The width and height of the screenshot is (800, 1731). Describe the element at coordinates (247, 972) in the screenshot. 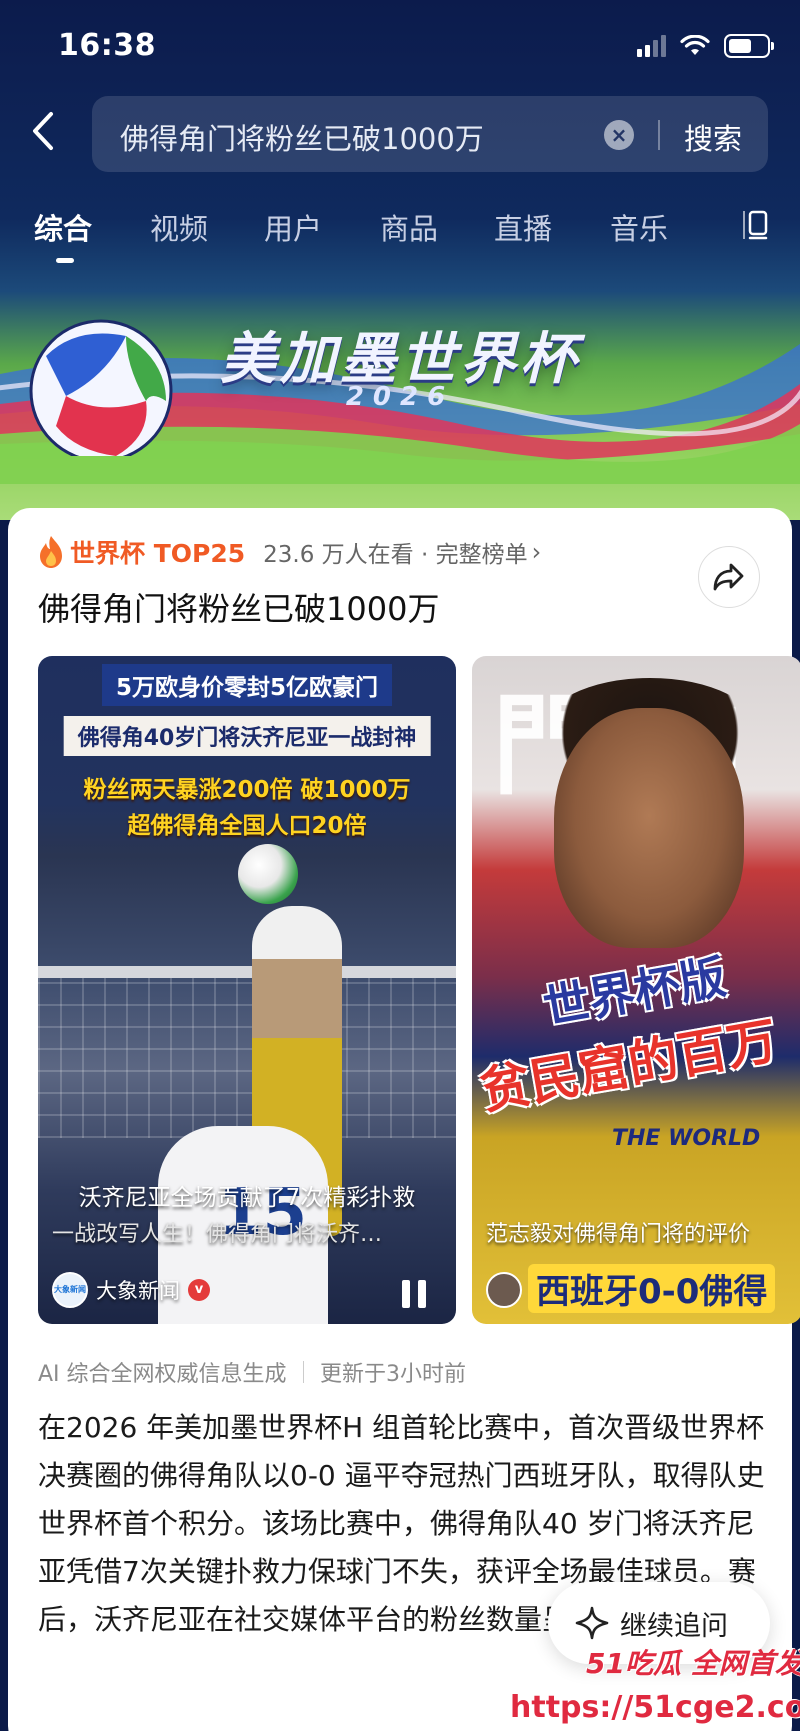

I see `goal-crossbar` at that location.